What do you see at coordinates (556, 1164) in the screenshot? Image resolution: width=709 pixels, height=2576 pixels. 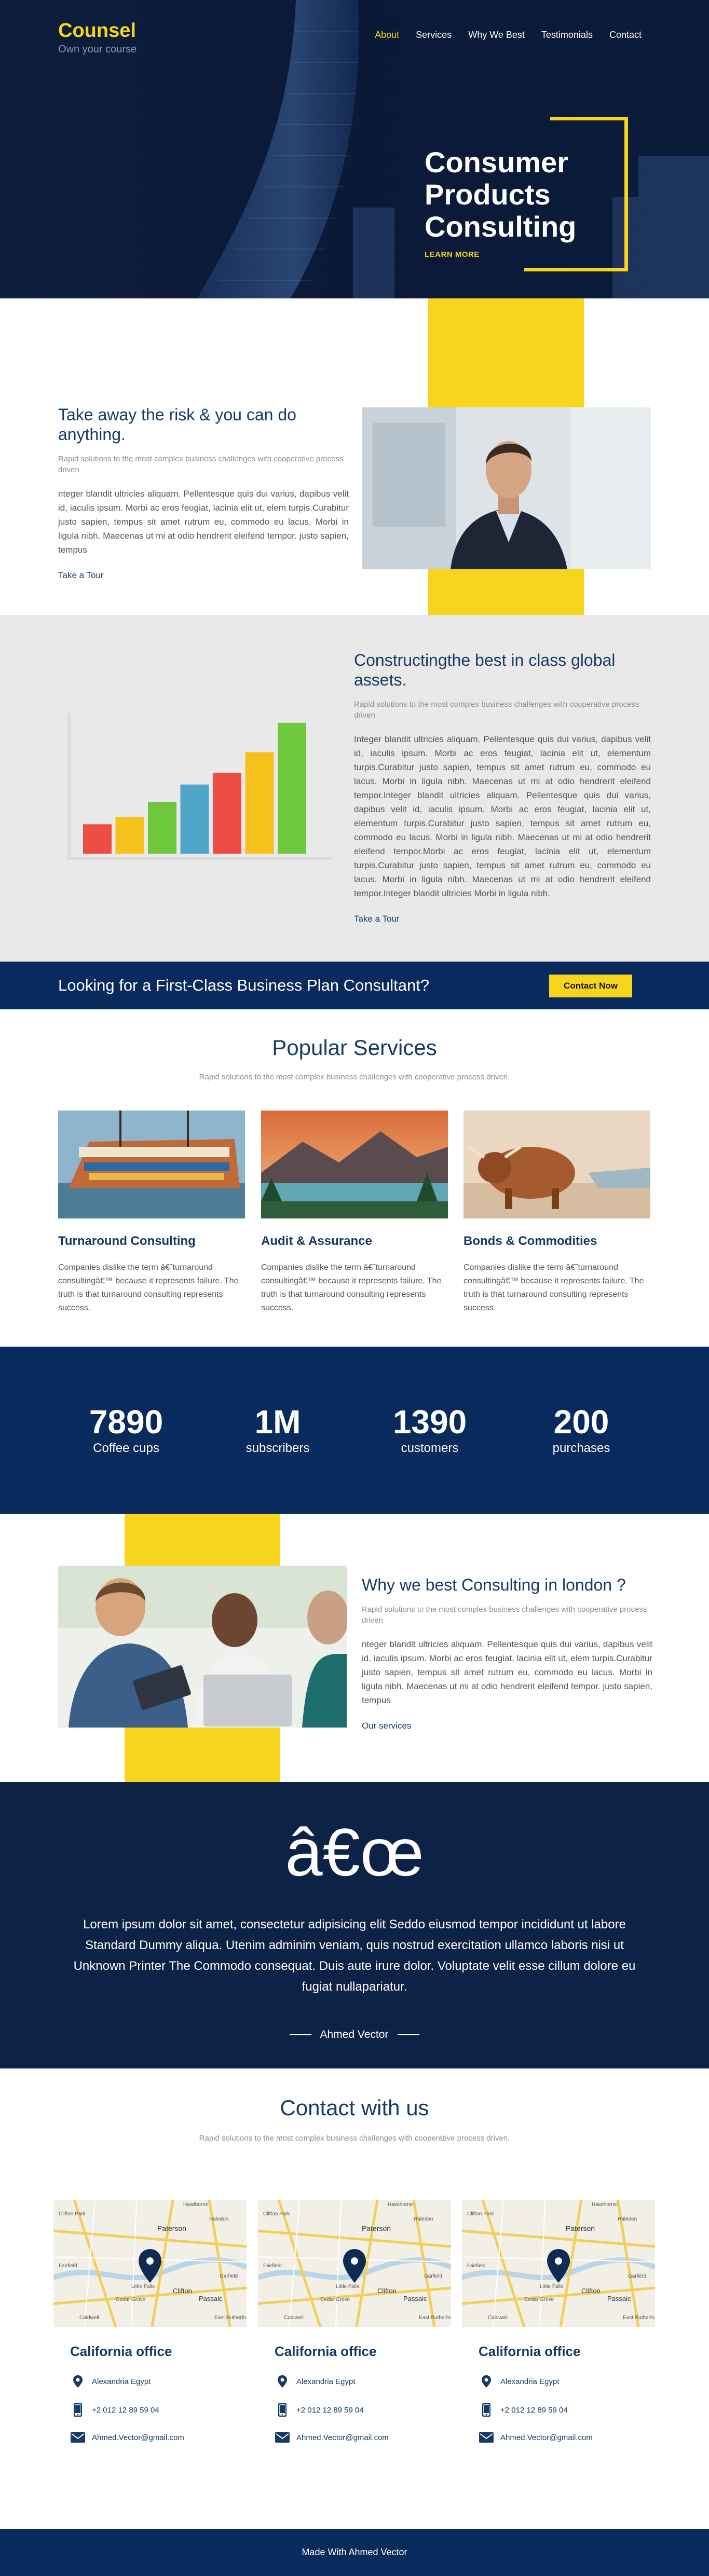 I see `highland-cow-image` at bounding box center [556, 1164].